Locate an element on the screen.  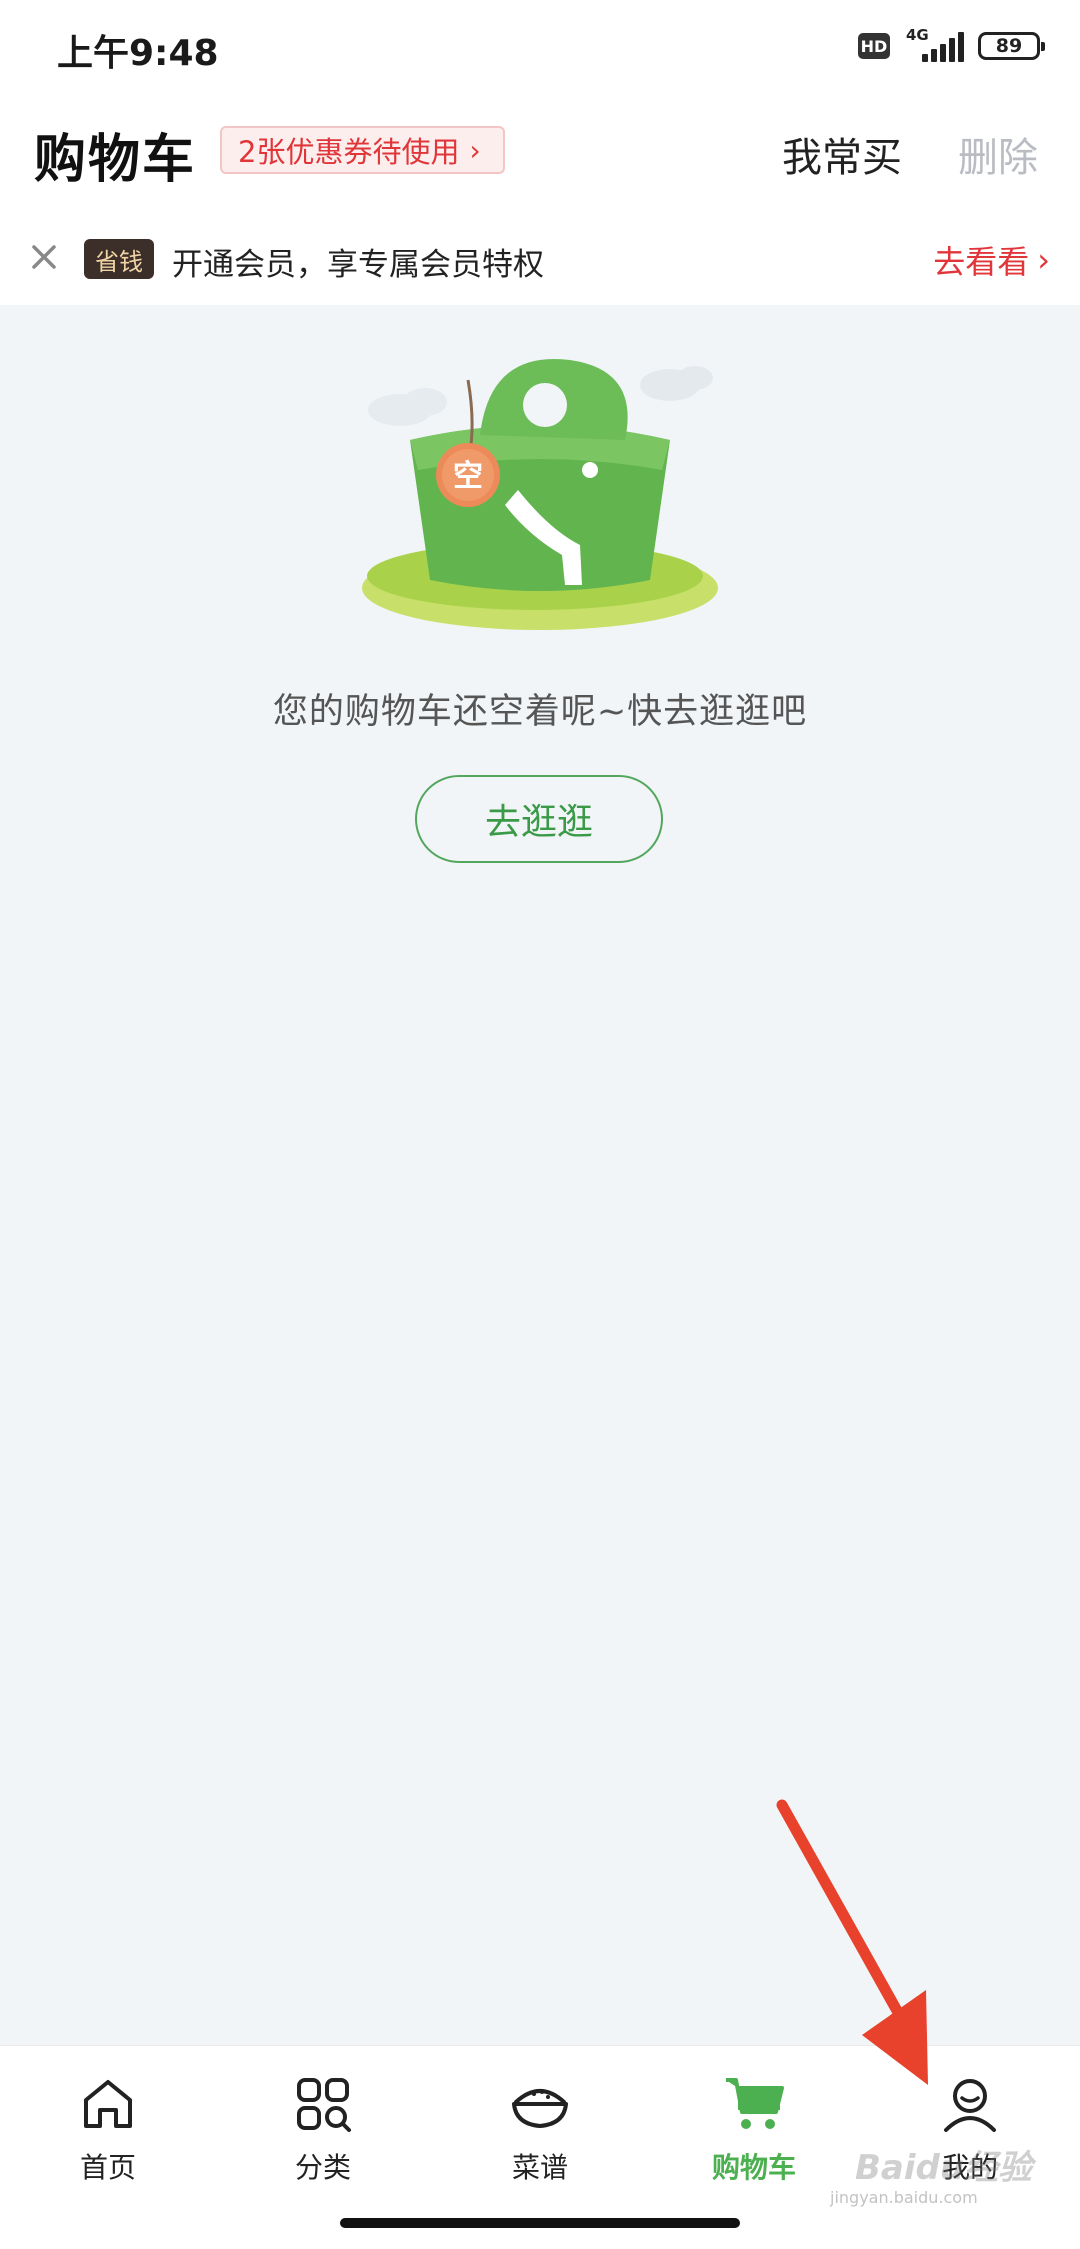
hd-icon: HD is located at coordinates (874, 46).